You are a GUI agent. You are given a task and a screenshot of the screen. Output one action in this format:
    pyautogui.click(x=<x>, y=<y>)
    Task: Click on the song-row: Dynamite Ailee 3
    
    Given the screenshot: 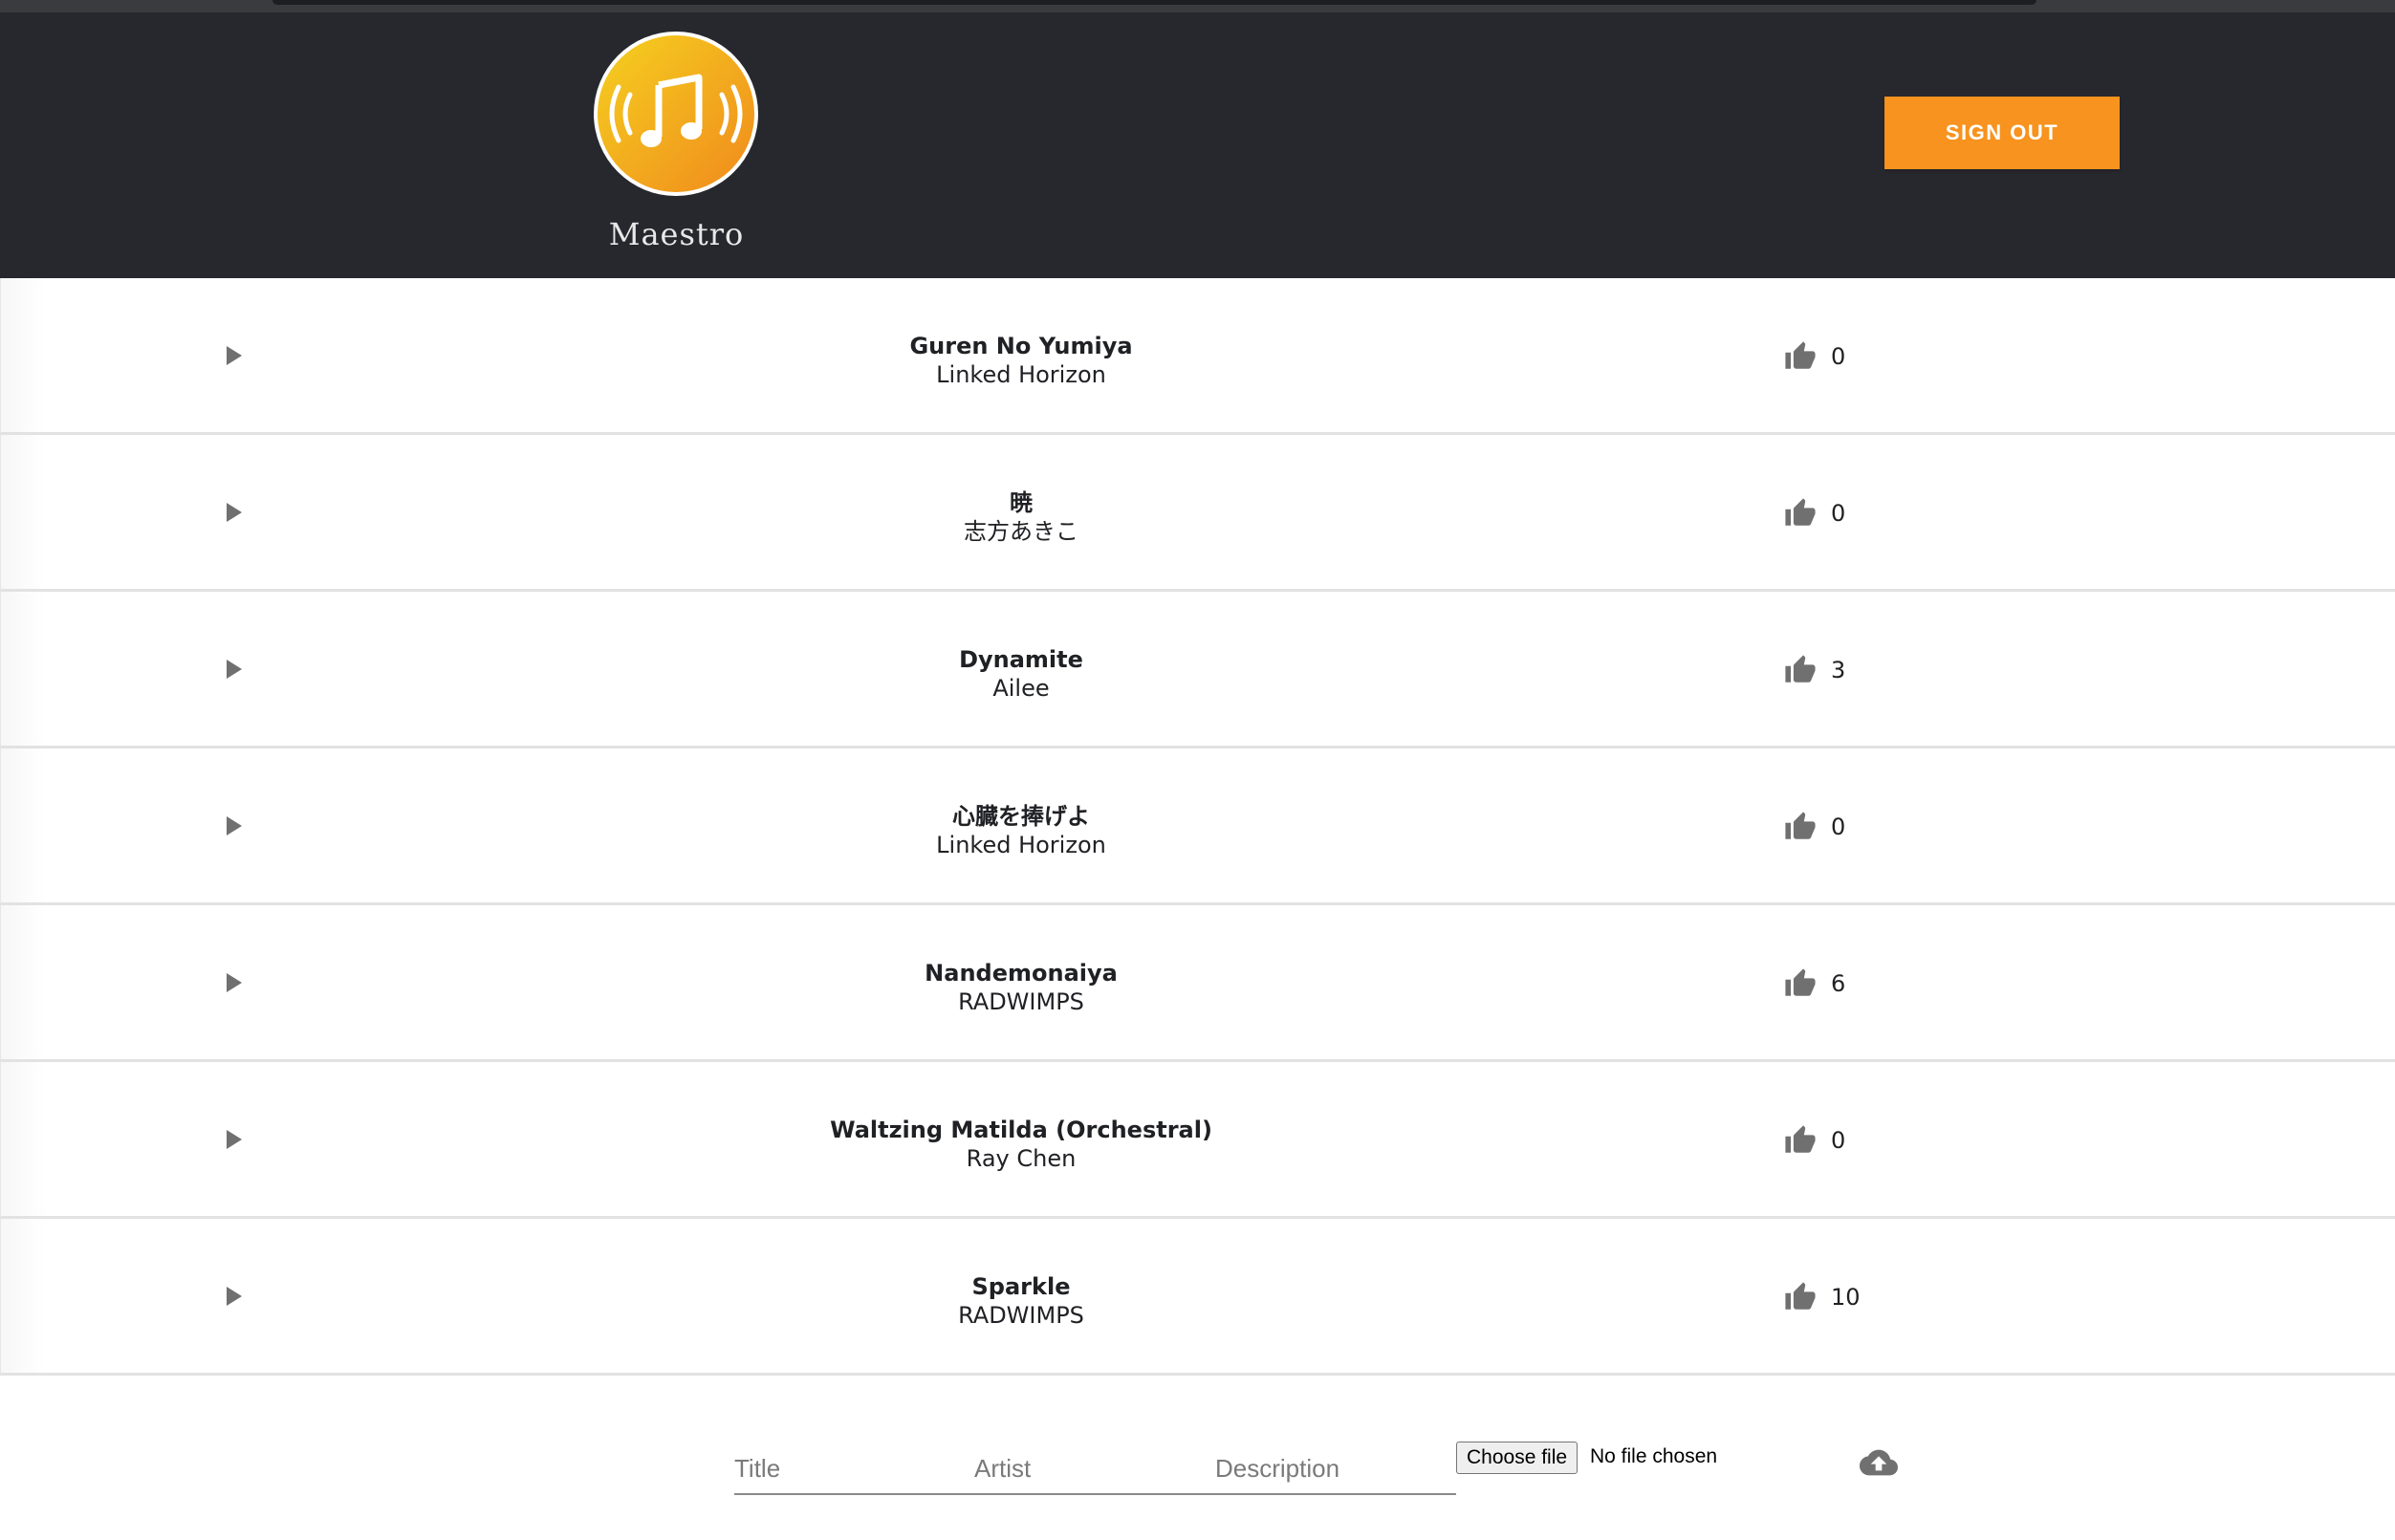 What is the action you would take?
    pyautogui.click(x=1197, y=670)
    